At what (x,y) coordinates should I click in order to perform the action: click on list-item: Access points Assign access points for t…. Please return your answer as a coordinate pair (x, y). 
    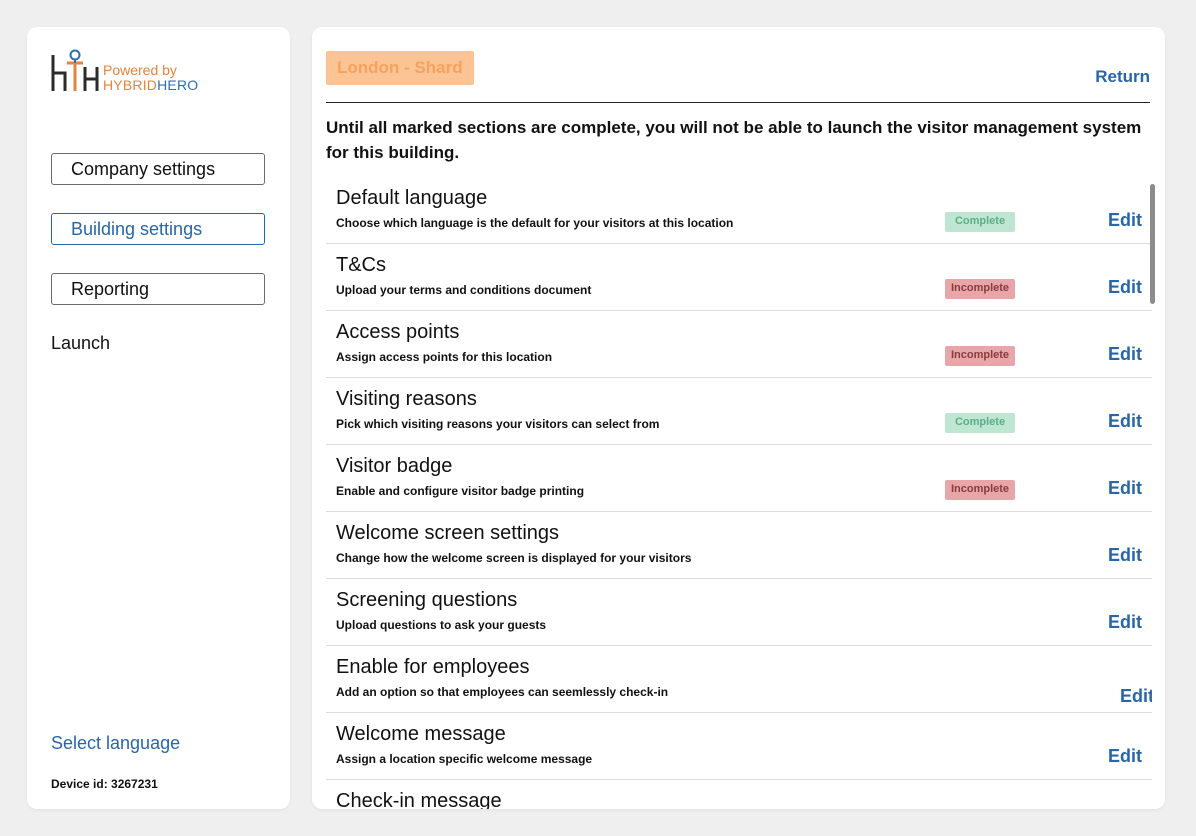
    Looking at the image, I should click on (739, 344).